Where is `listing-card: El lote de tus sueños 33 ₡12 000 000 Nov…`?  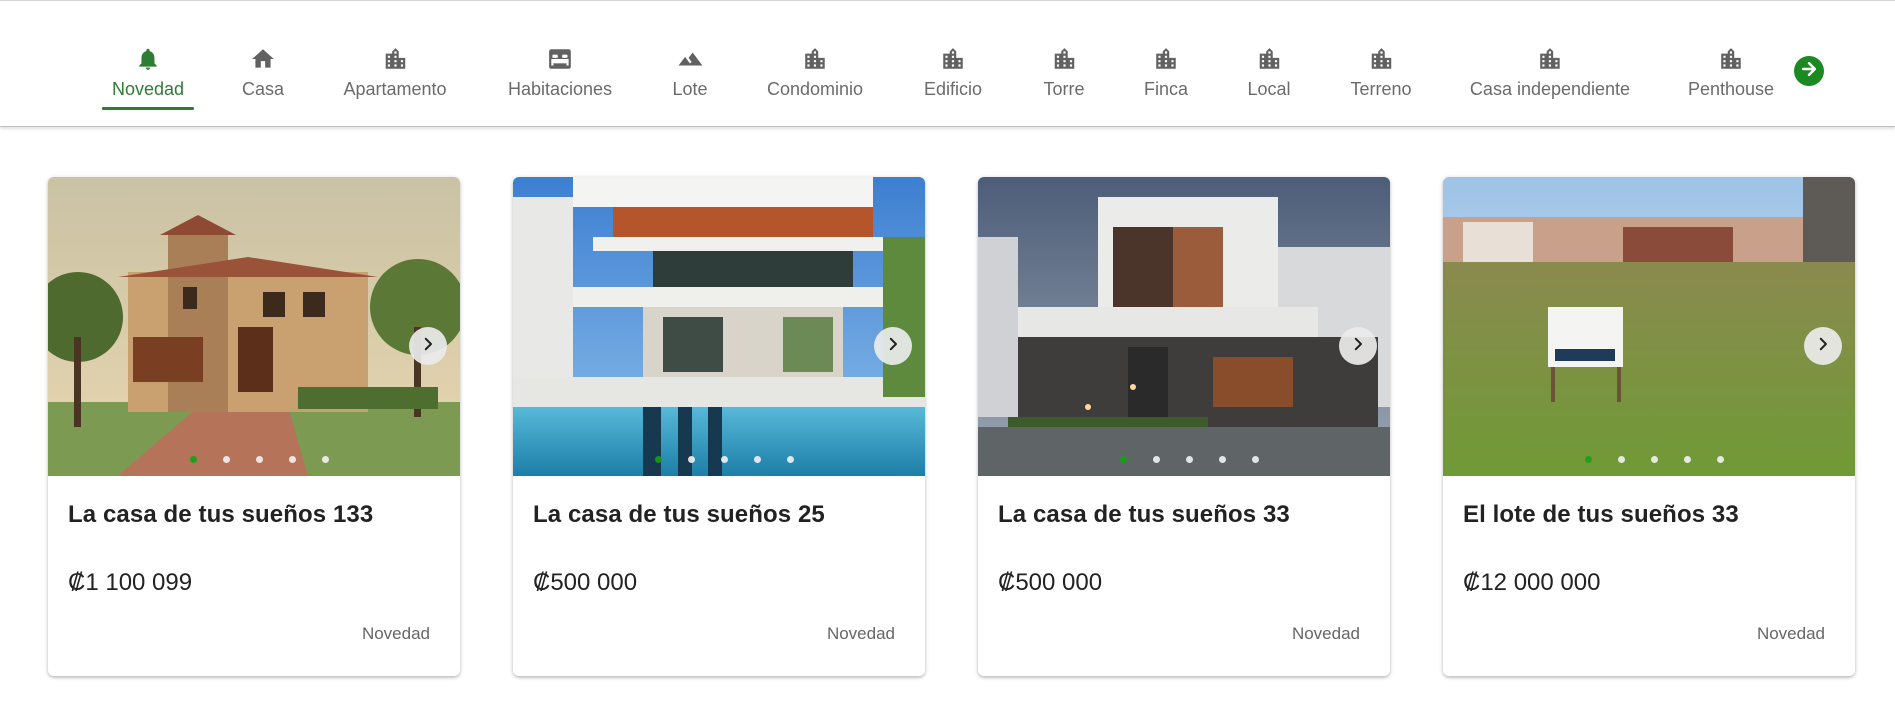
listing-card: El lote de tus sueños 33 ₡12 000 000 Nov… is located at coordinates (1649, 426).